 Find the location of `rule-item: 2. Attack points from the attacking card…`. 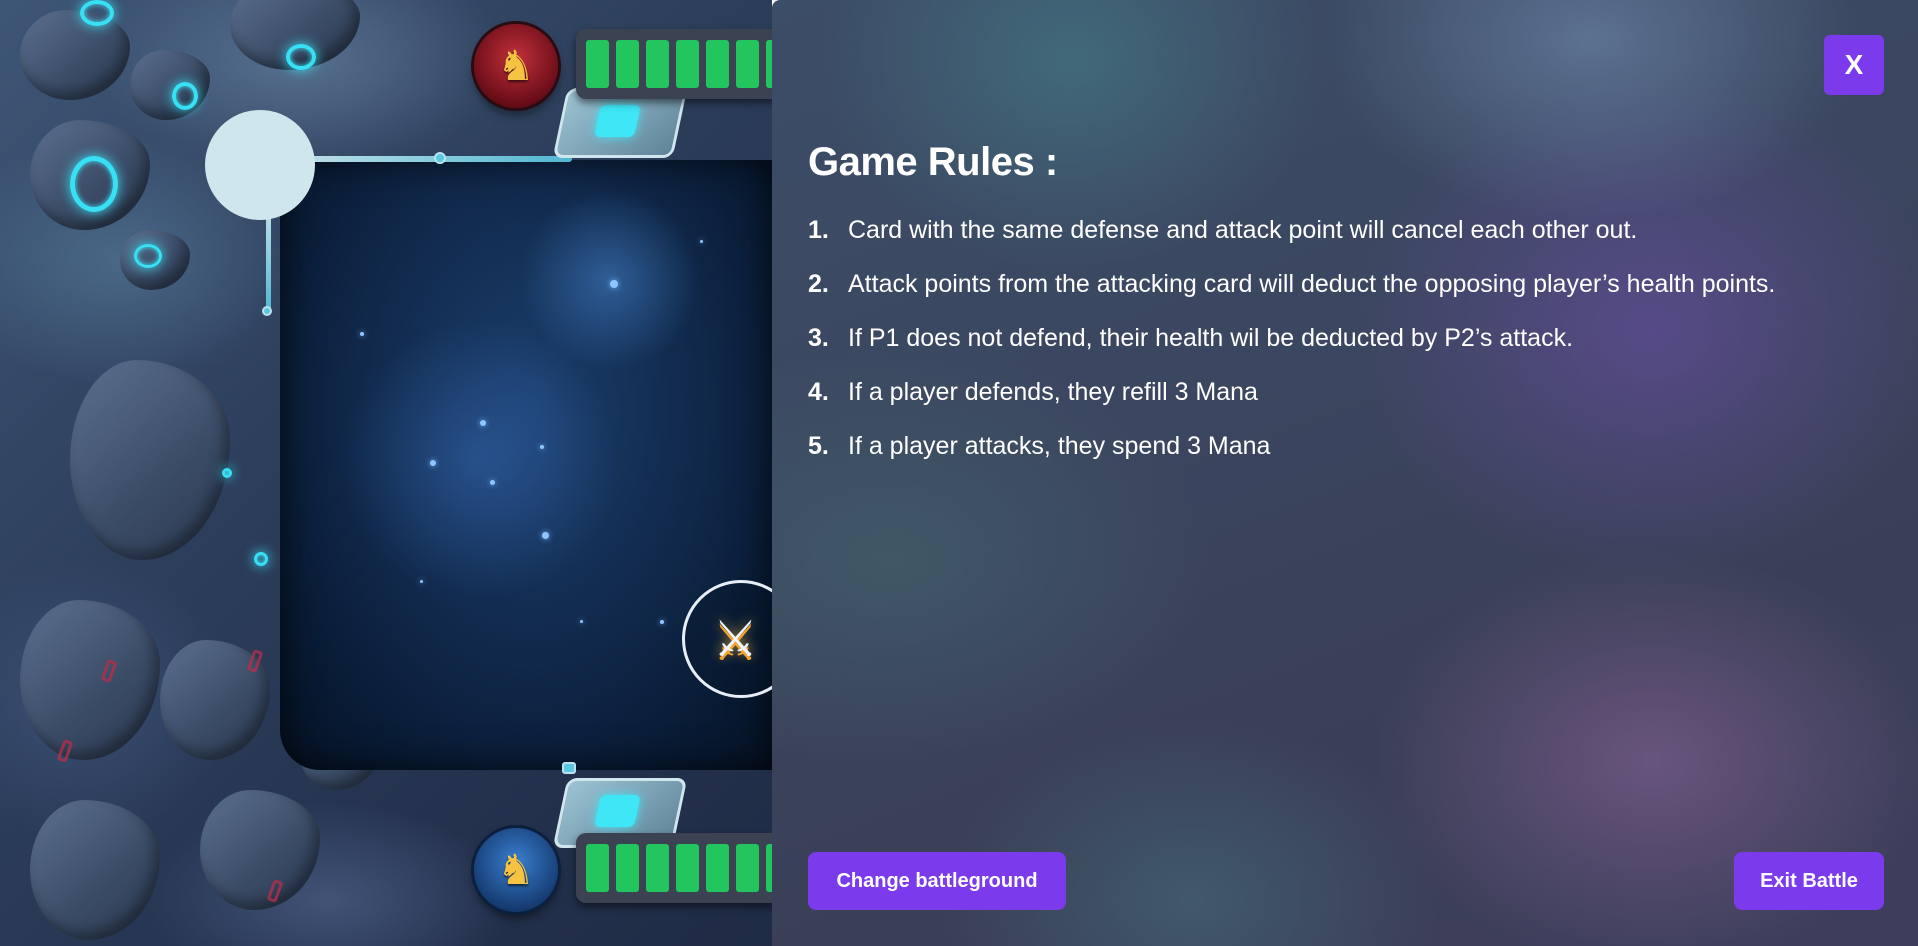

rule-item: 2. Attack points from the attacking card… is located at coordinates (1353, 297).